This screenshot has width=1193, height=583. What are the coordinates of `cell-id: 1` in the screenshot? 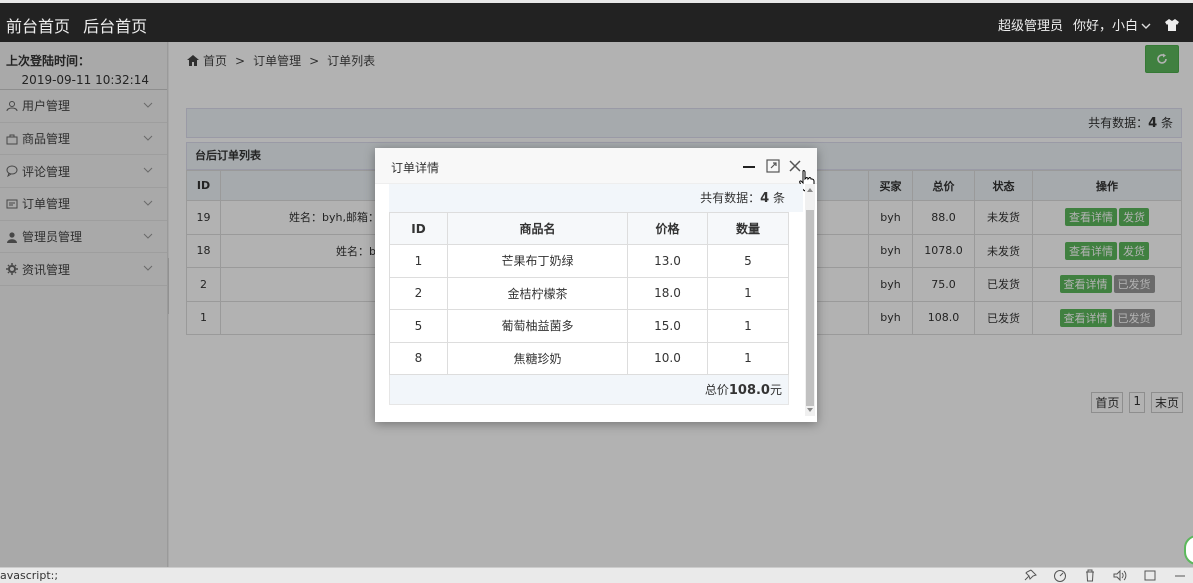 It's located at (418, 261).